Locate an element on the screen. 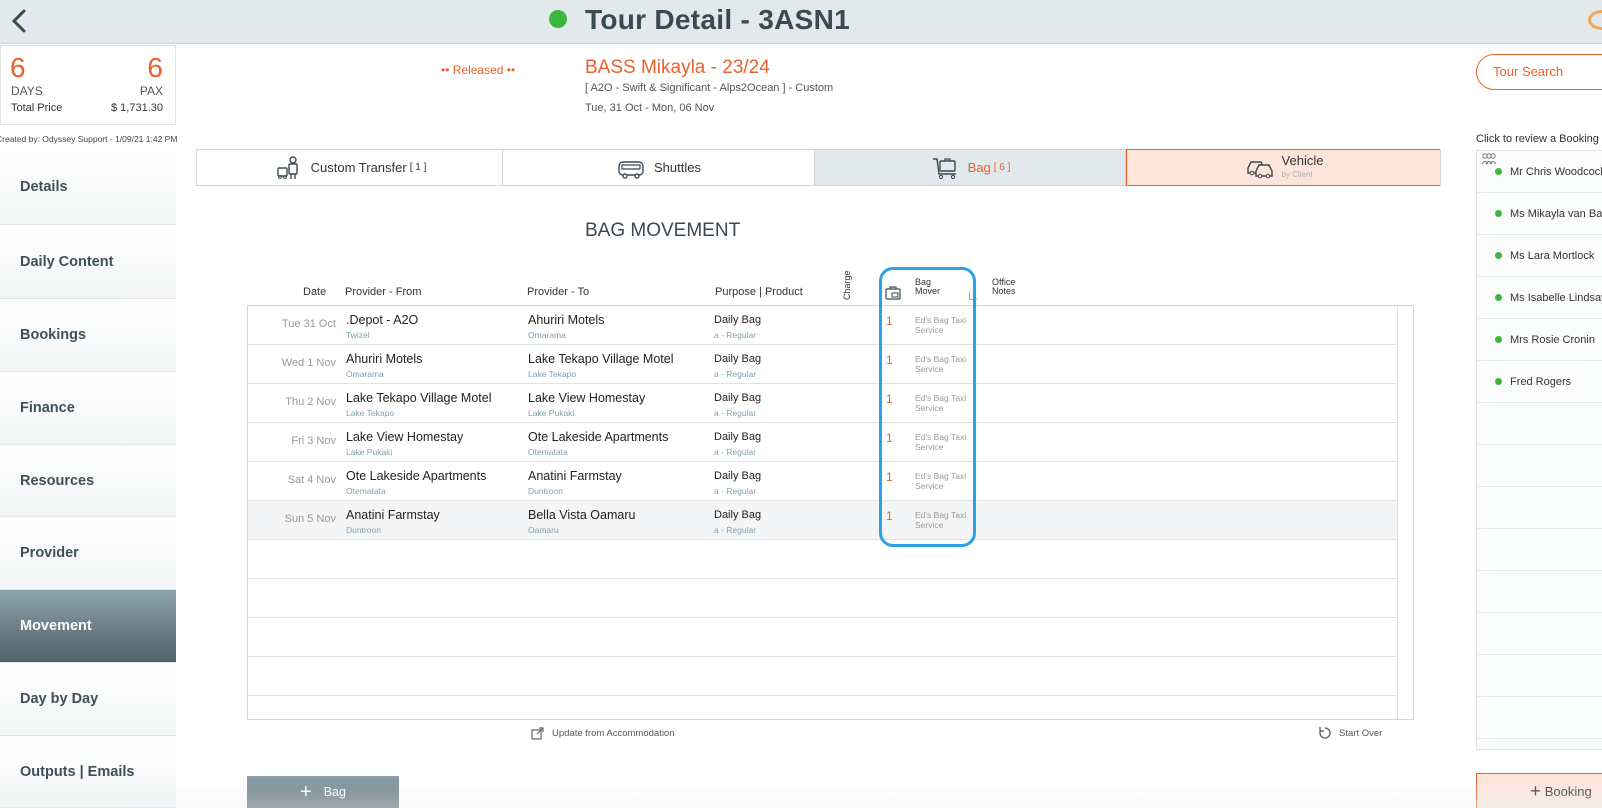 Image resolution: width=1602 pixels, height=808 pixels. passenger-row: Mr Chris Woodcock is located at coordinates (1539, 172).